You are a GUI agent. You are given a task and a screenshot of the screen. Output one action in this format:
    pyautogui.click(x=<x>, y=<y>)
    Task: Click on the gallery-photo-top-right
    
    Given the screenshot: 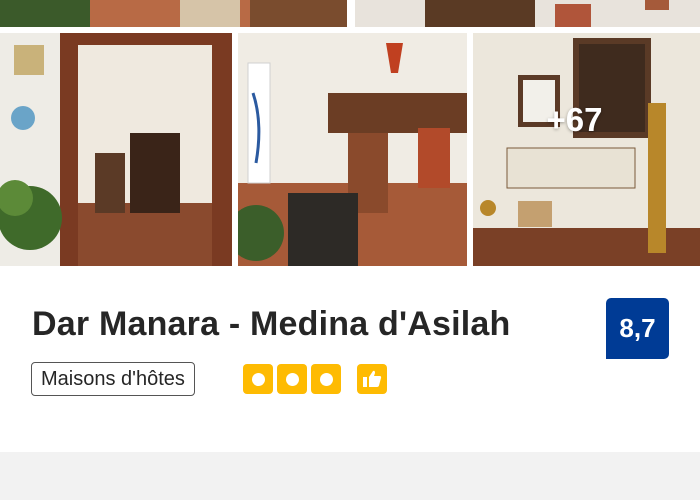 What is the action you would take?
    pyautogui.click(x=527, y=13)
    